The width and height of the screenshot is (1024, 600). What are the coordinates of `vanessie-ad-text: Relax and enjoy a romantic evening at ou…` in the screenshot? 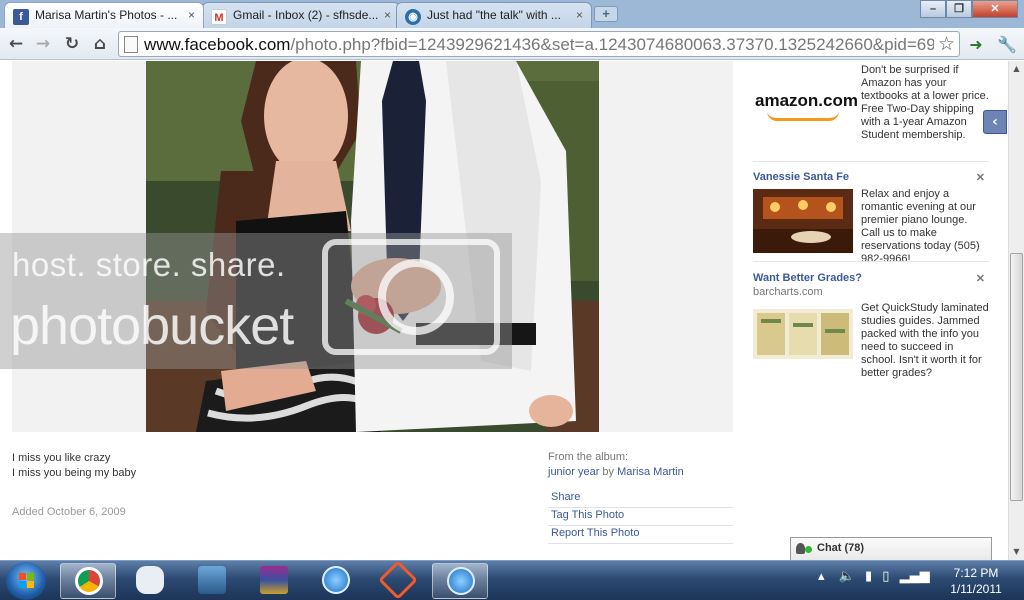 It's located at (920, 226).